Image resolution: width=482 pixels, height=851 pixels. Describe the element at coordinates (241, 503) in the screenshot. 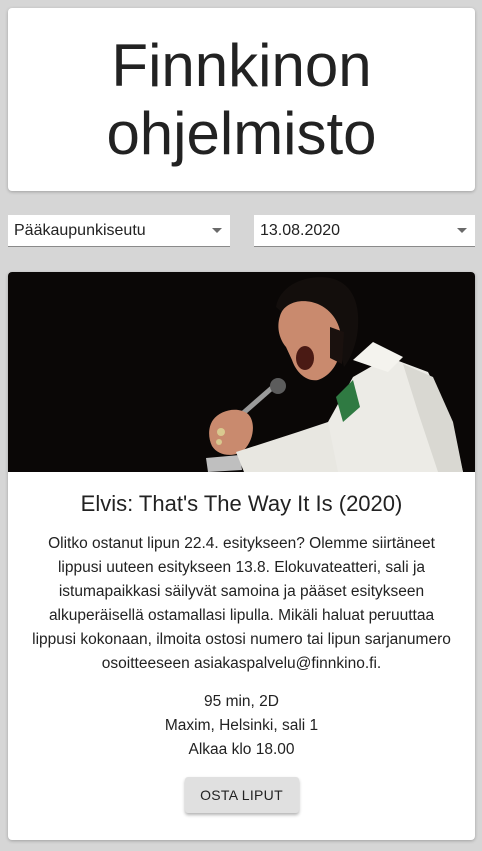

I see `movie-title: Elvis: That's The Way It Is (2020)` at that location.